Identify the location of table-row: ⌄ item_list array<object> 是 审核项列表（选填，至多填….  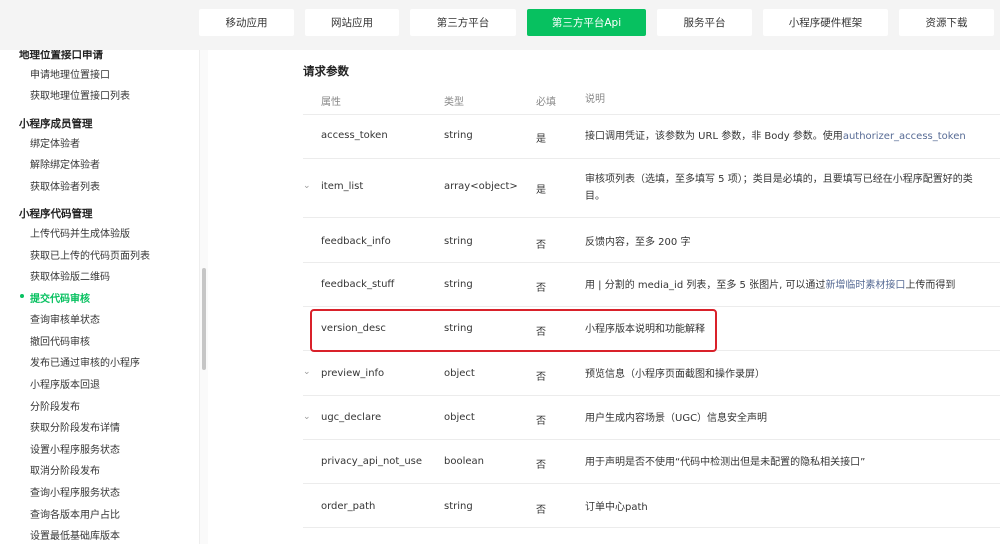
(651, 188).